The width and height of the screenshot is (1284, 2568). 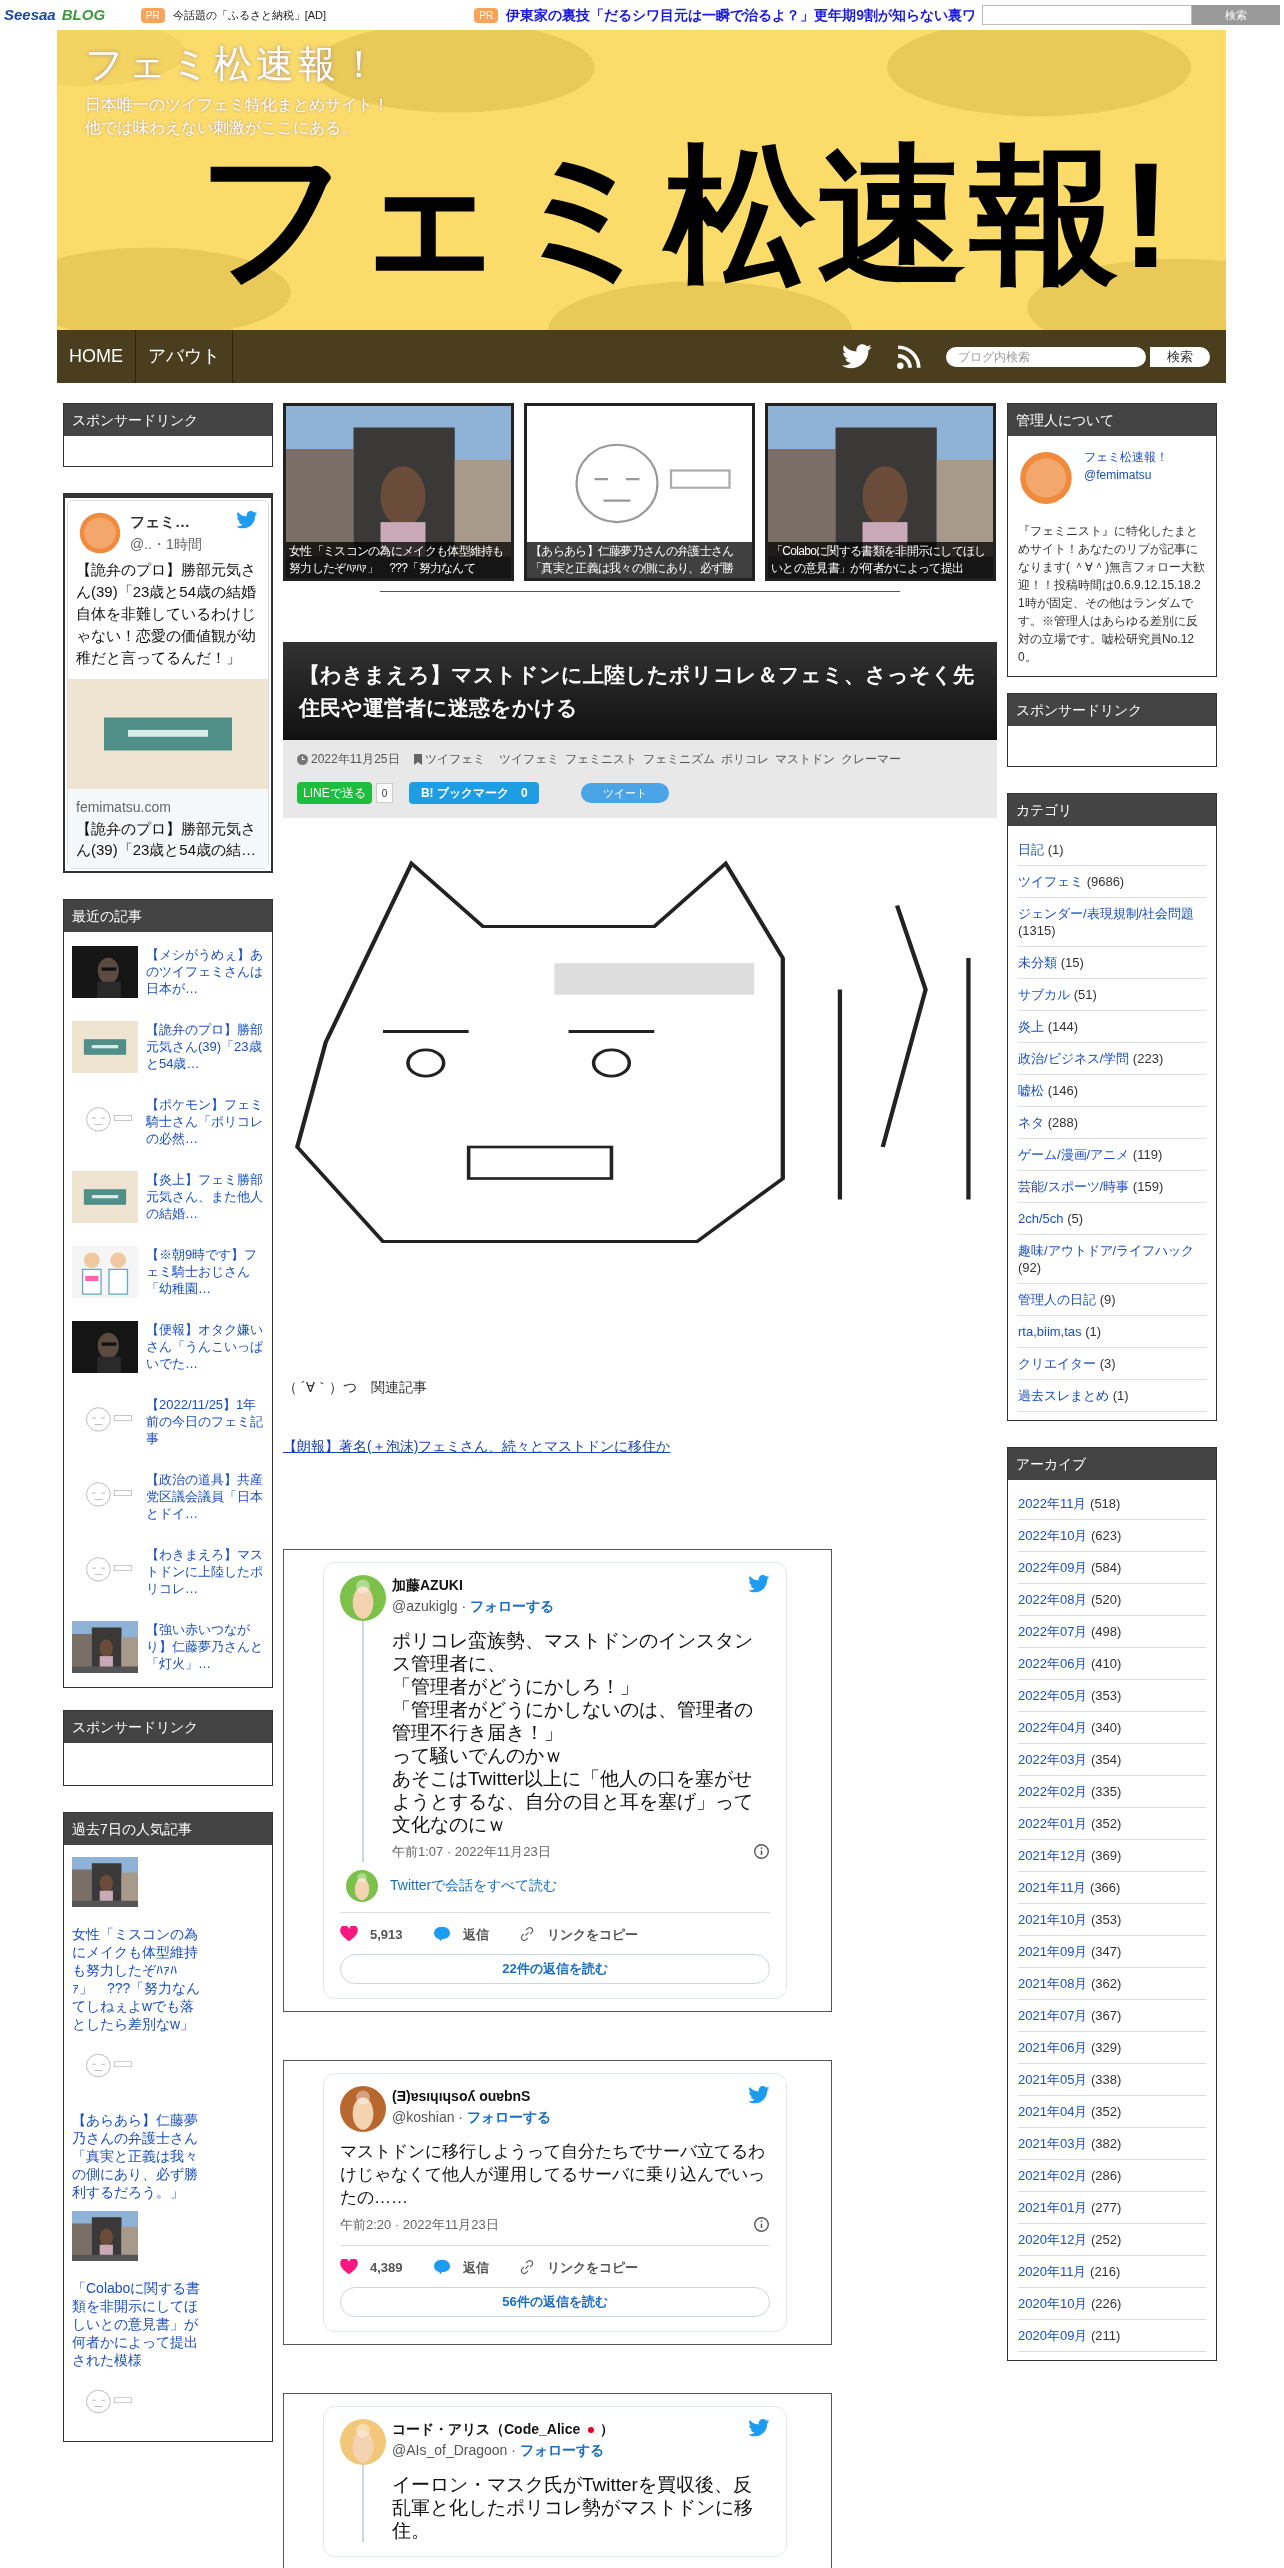 What do you see at coordinates (1112, 2047) in the screenshot?
I see `archive-link: 2021年06月 (329)` at bounding box center [1112, 2047].